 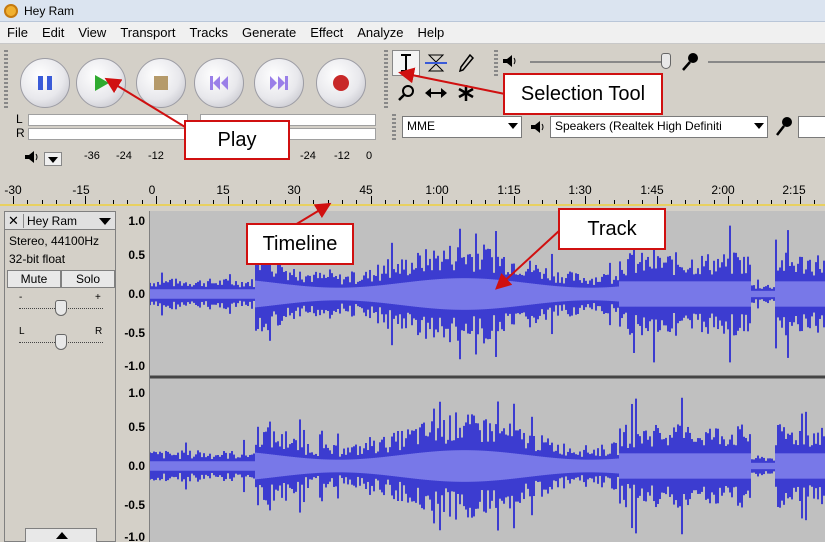 I want to click on timeline-label: 0, so click(x=152, y=190).